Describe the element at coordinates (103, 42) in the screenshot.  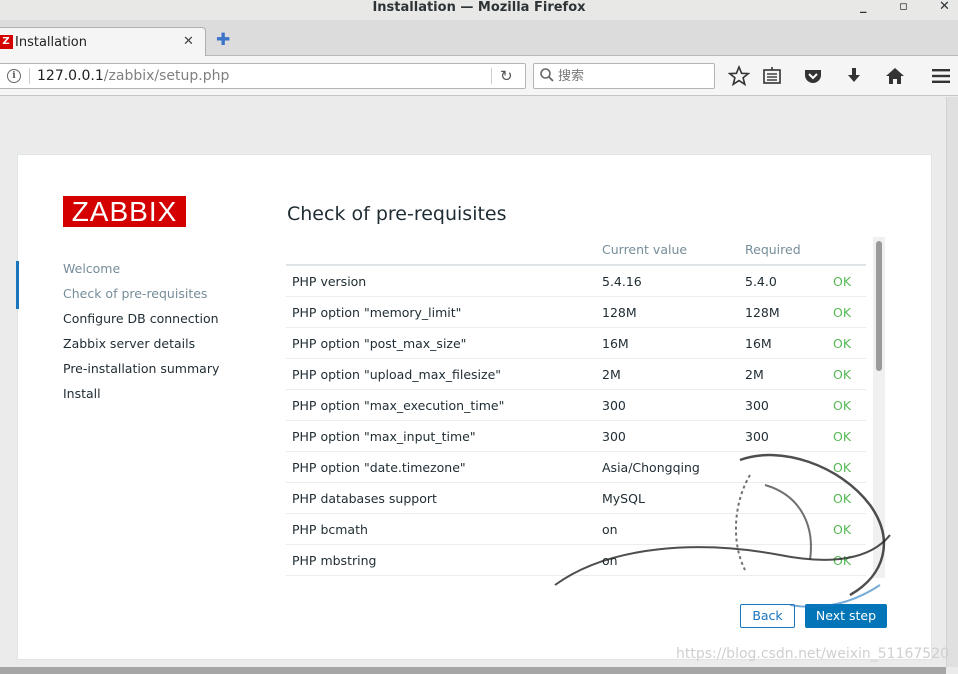
I see `tab-installation: Z Installation ✕` at that location.